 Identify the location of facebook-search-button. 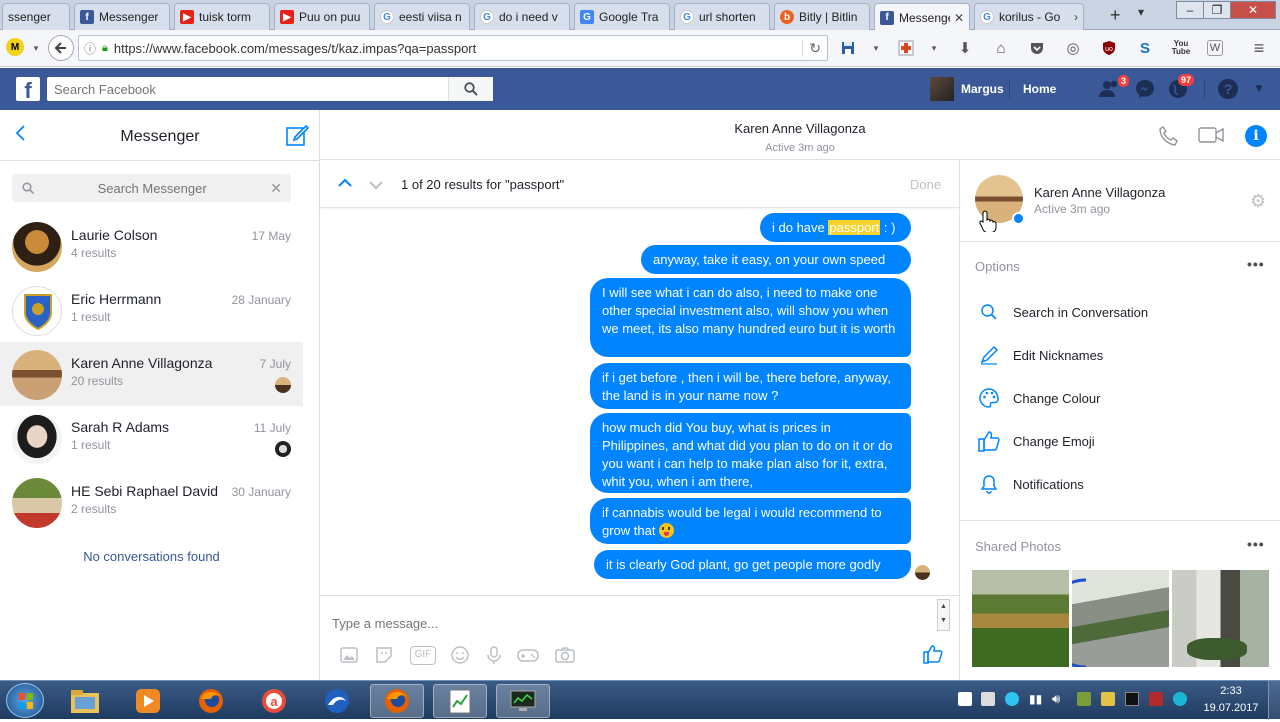
(470, 89).